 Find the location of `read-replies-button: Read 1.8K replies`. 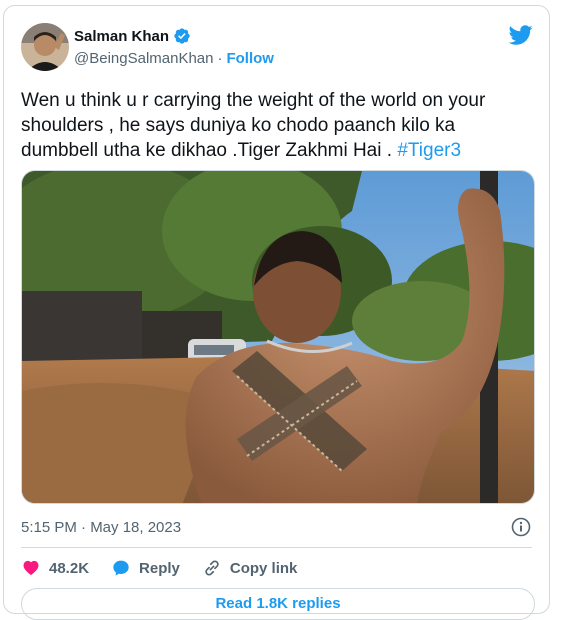

read-replies-button: Read 1.8K replies is located at coordinates (278, 604).